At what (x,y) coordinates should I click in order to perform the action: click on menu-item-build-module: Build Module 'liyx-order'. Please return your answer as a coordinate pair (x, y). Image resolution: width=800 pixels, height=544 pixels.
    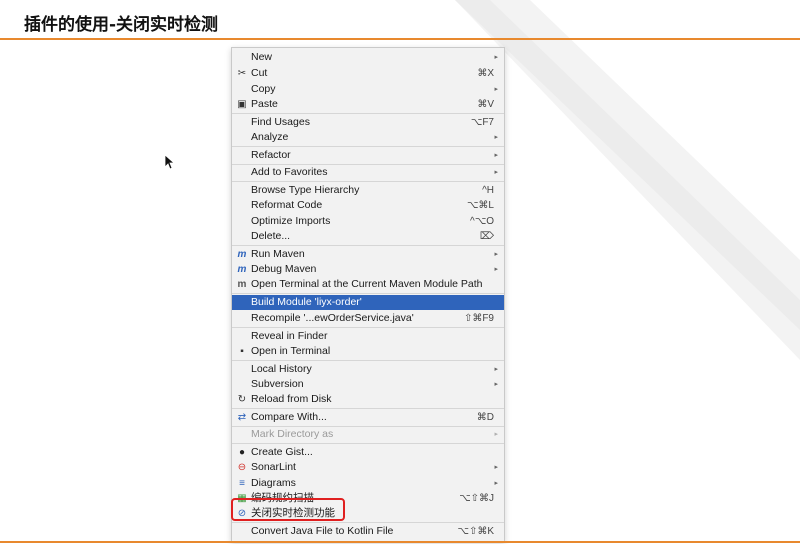
    Looking at the image, I should click on (368, 302).